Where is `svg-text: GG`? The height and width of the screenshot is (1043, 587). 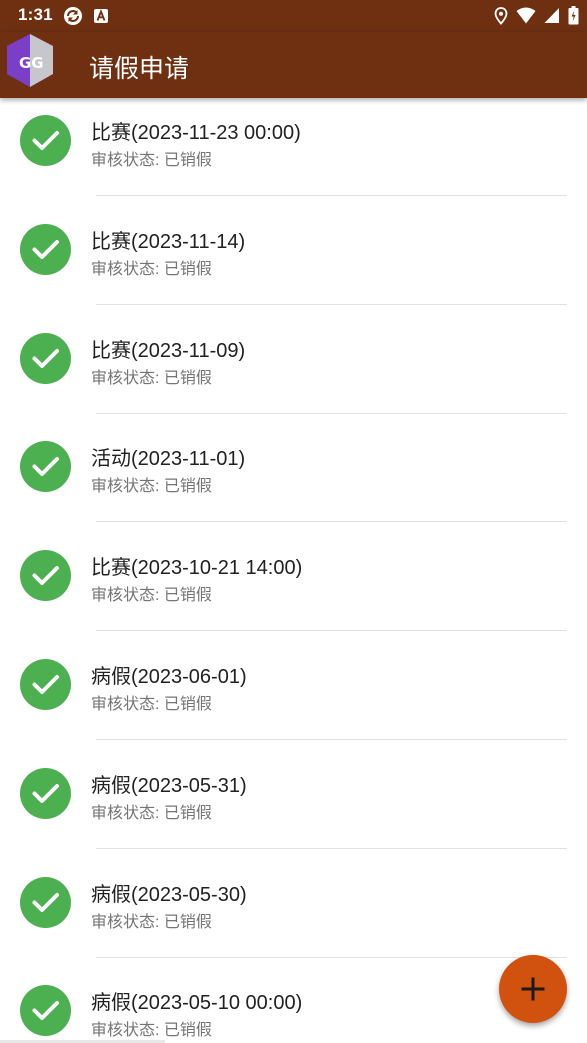 svg-text: GG is located at coordinates (31, 63).